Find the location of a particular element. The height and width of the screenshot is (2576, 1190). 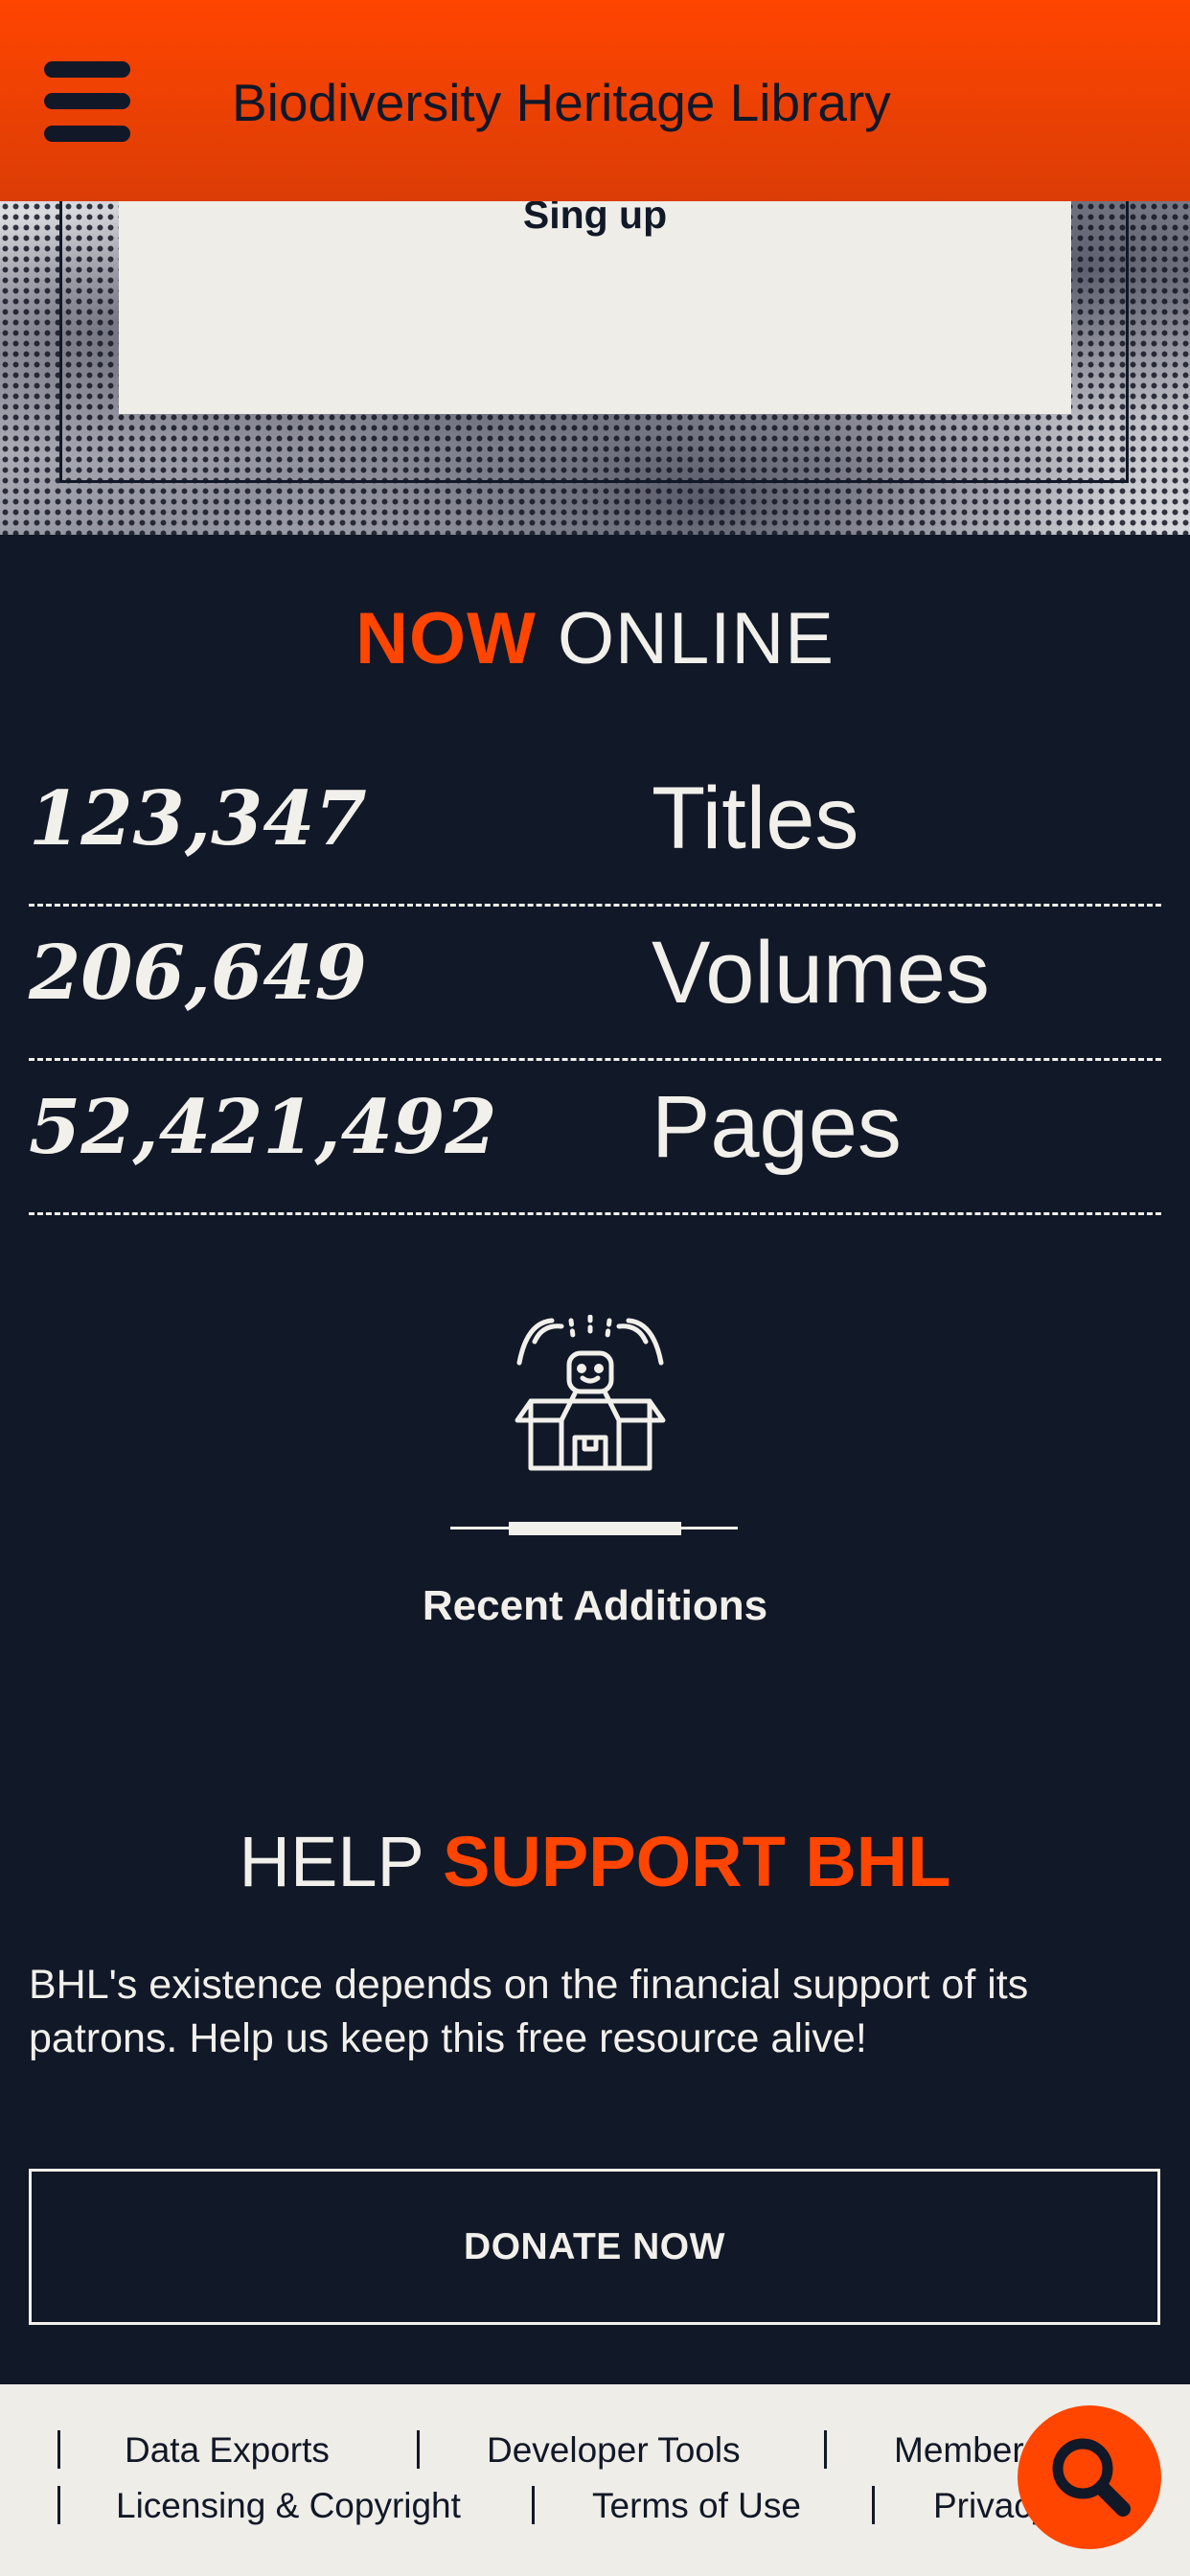

search-icon is located at coordinates (1092, 2477).